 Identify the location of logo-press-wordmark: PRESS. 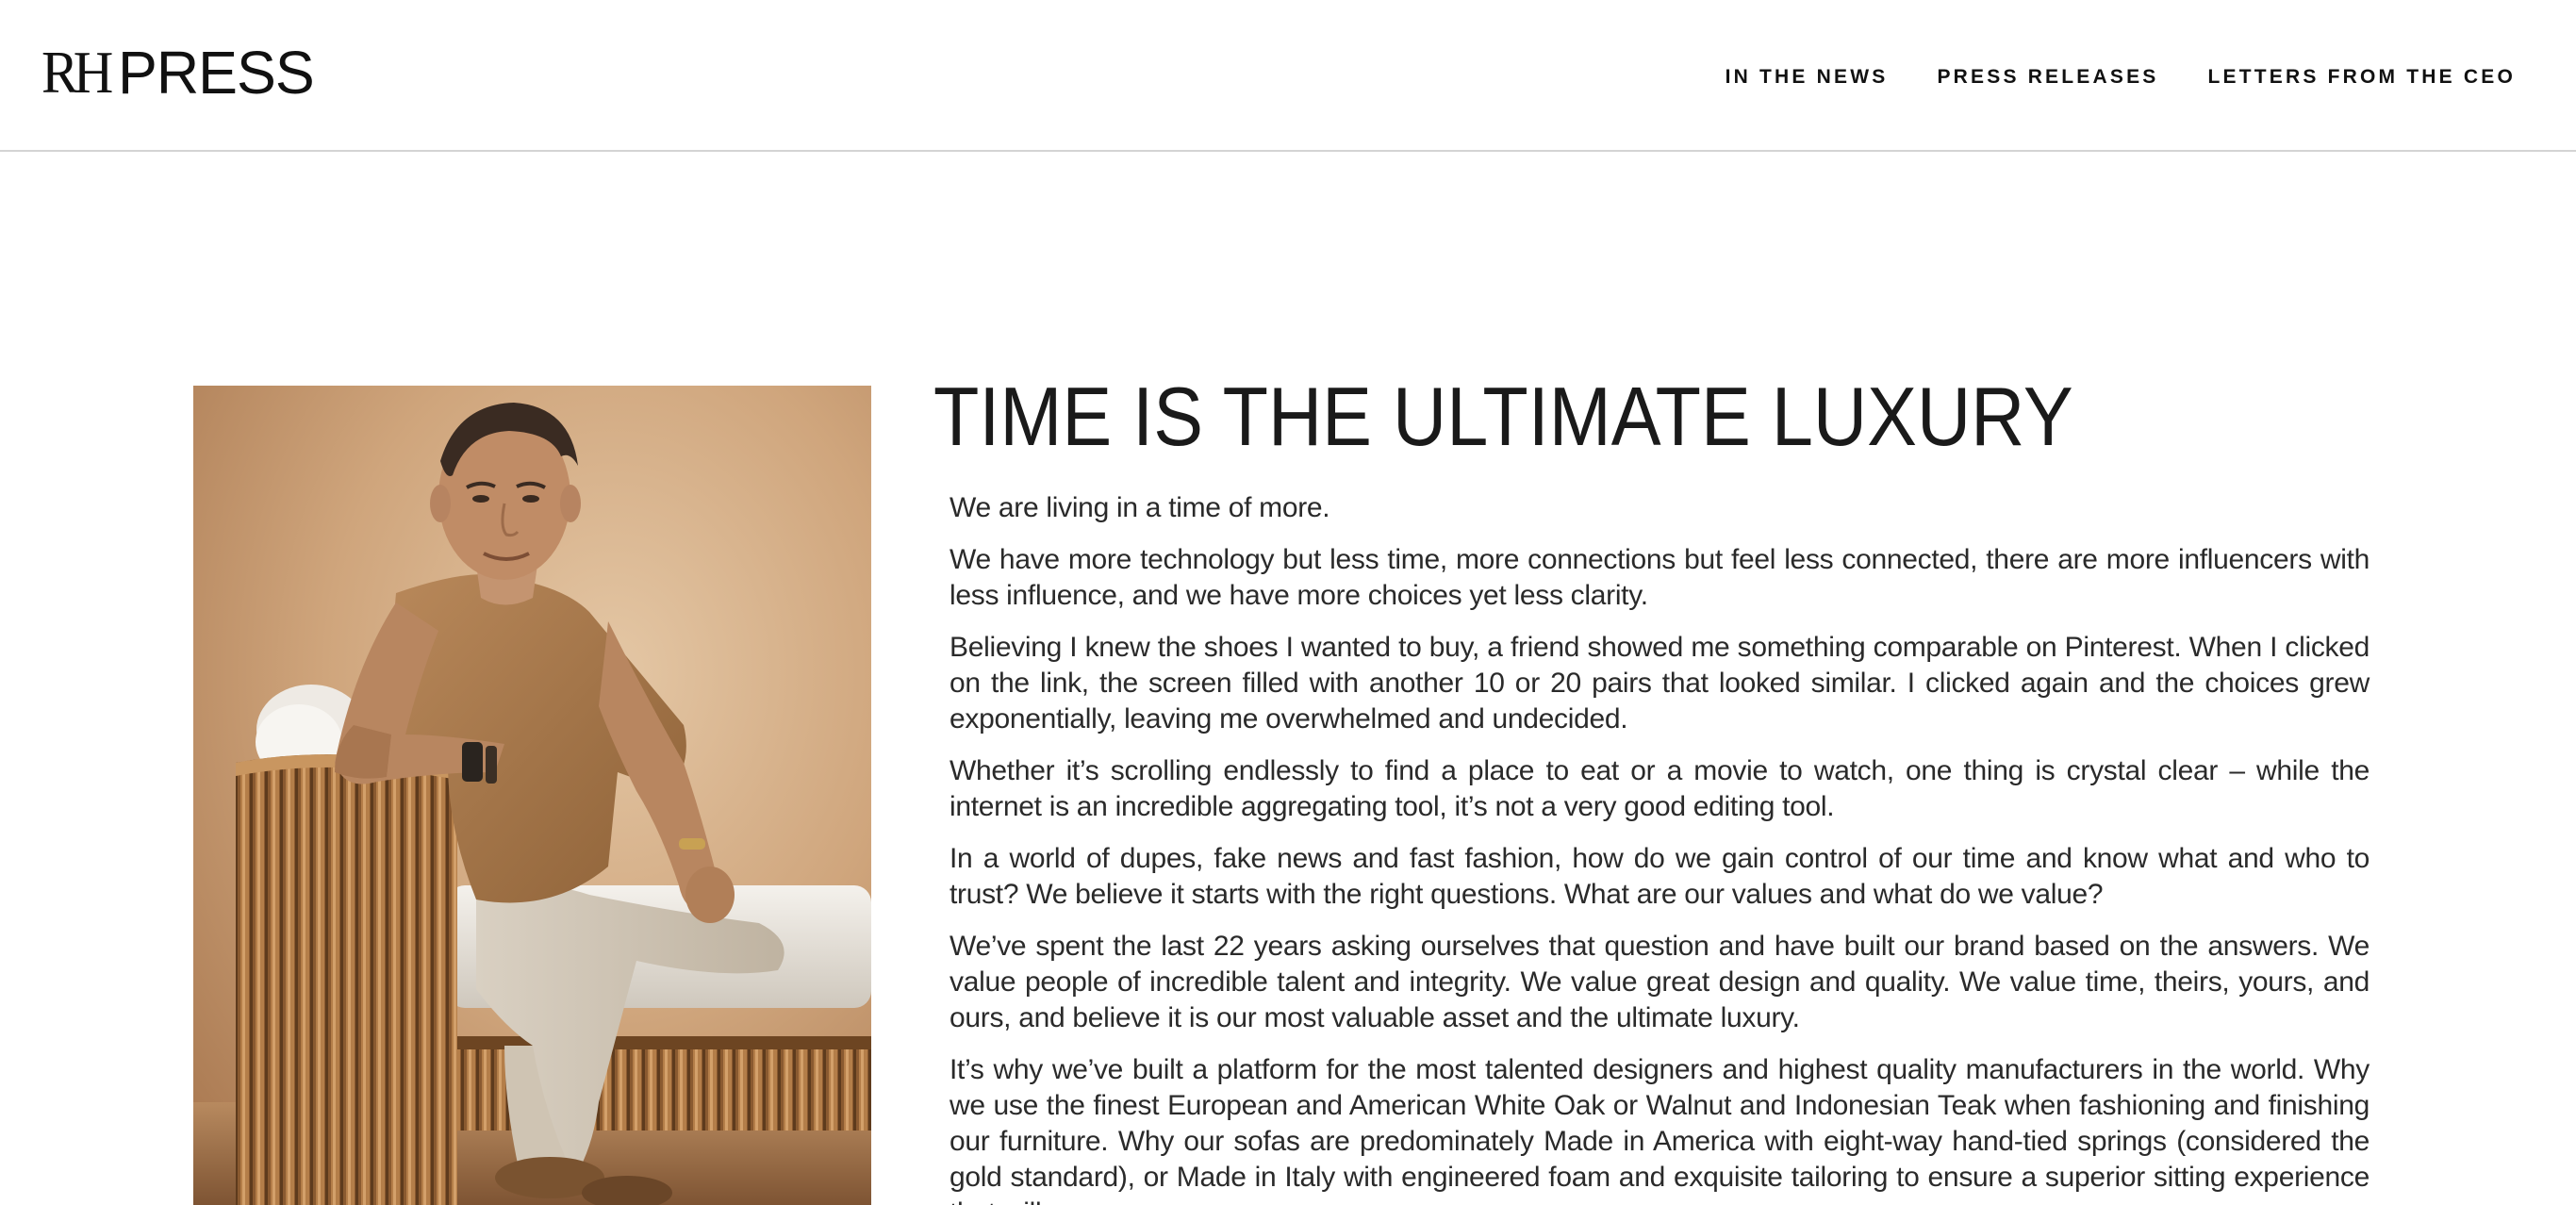
(216, 73).